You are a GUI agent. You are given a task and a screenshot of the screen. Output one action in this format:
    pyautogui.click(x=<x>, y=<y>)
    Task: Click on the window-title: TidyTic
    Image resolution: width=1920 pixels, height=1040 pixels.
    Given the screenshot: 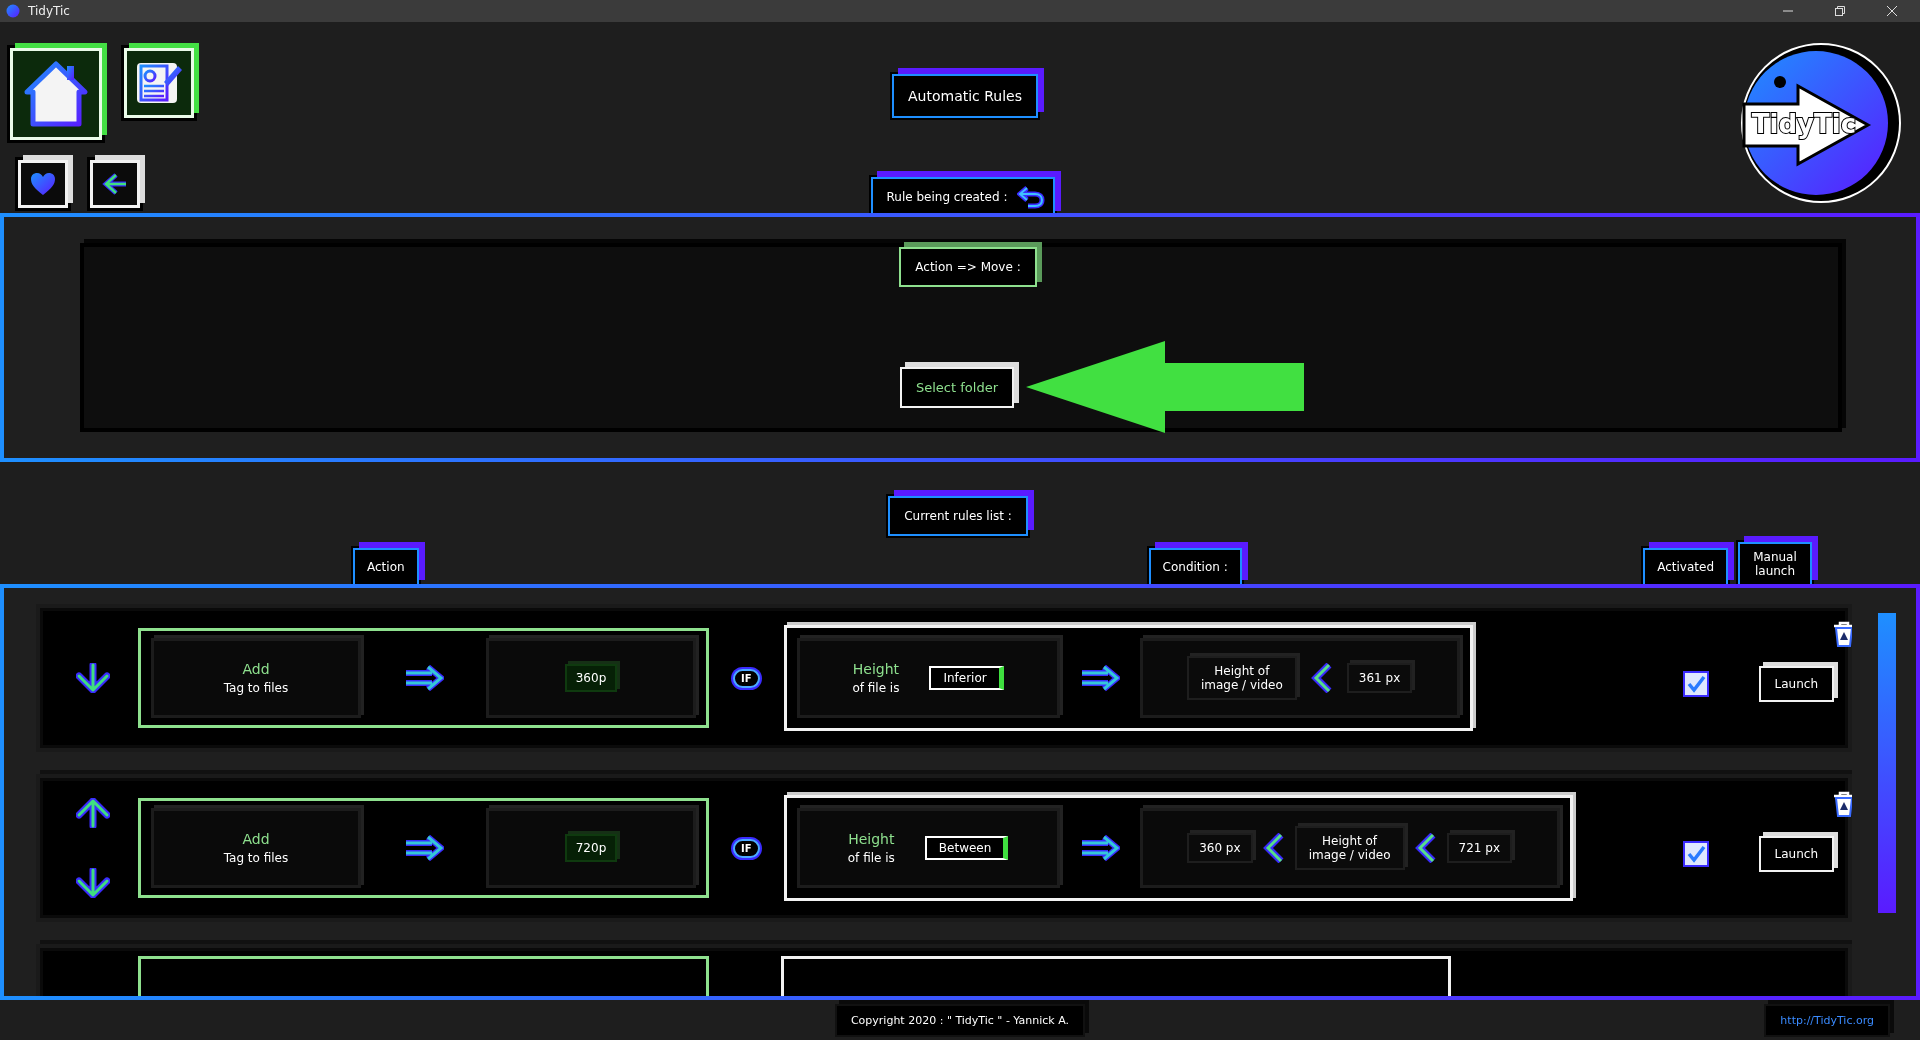 What is the action you would take?
    pyautogui.click(x=49, y=11)
    